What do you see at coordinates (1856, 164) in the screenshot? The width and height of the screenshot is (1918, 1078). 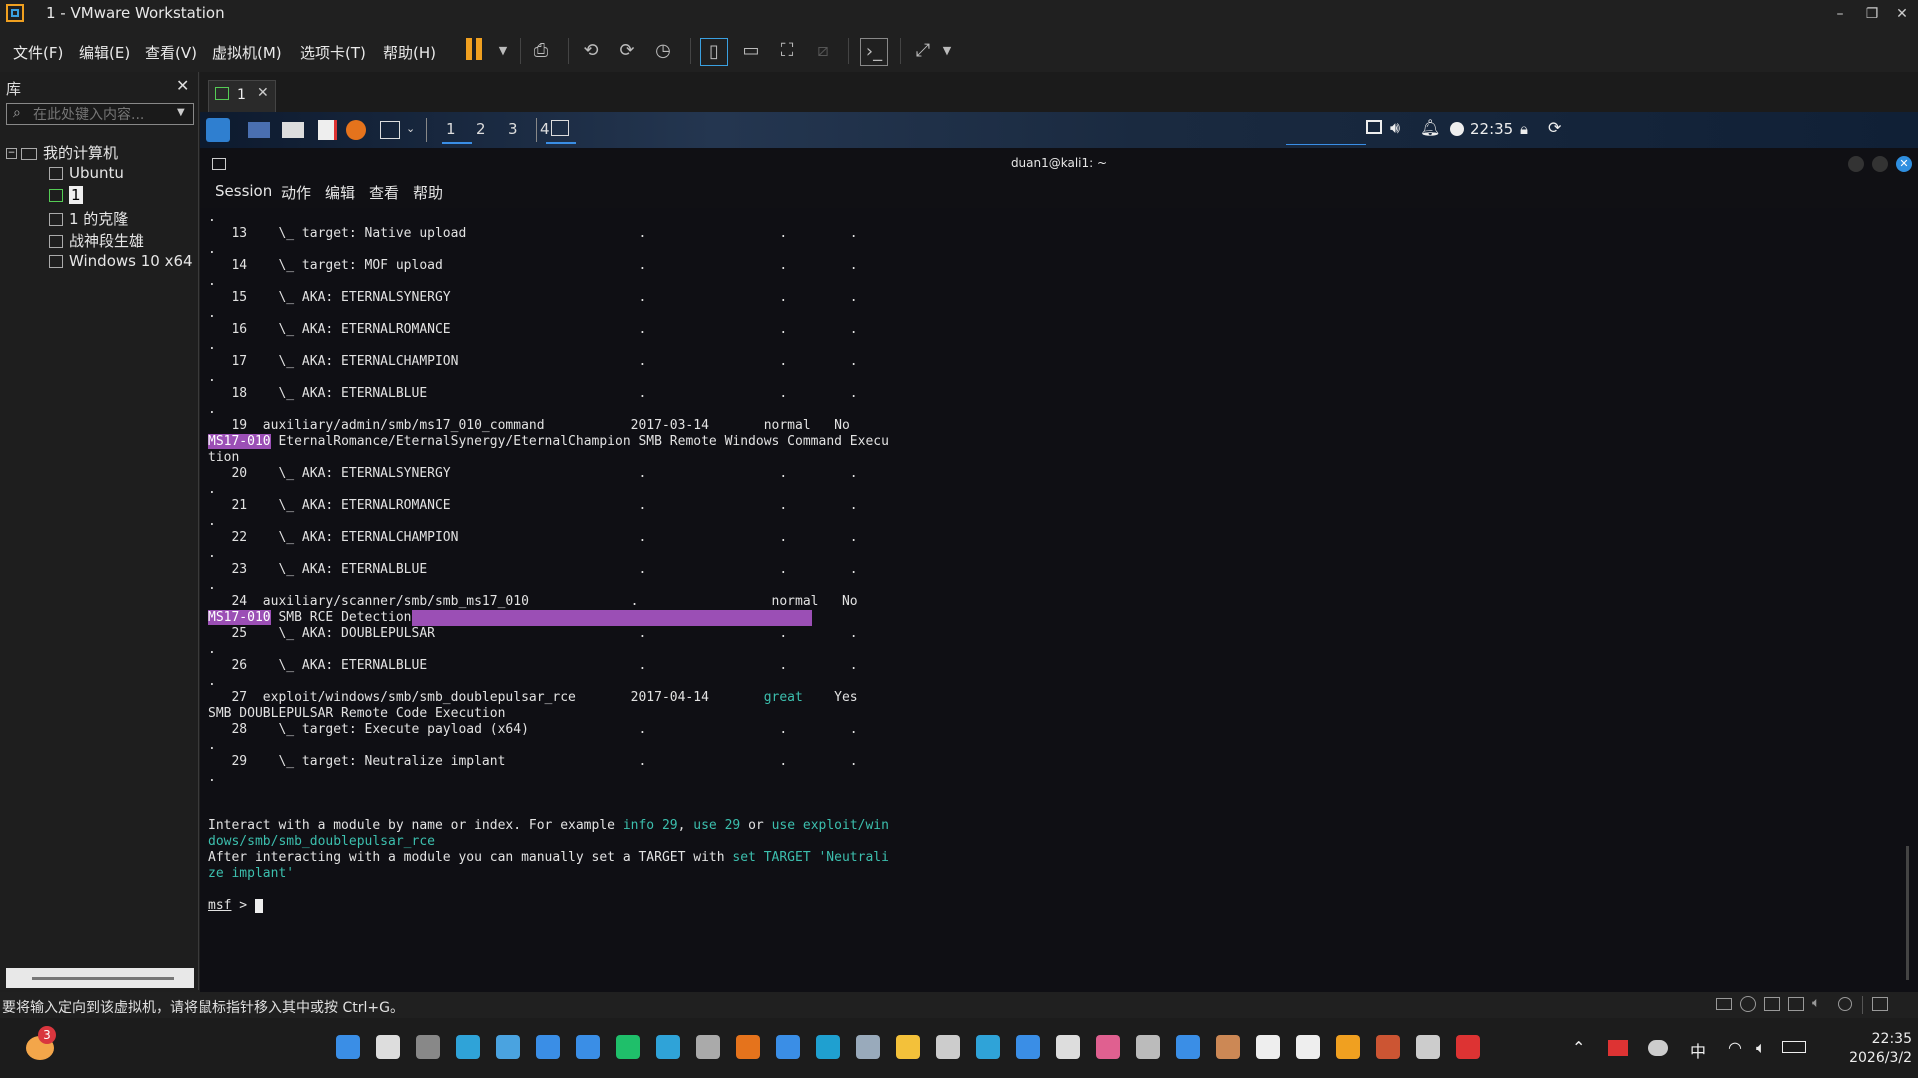 I see `terminal-minimize-button` at bounding box center [1856, 164].